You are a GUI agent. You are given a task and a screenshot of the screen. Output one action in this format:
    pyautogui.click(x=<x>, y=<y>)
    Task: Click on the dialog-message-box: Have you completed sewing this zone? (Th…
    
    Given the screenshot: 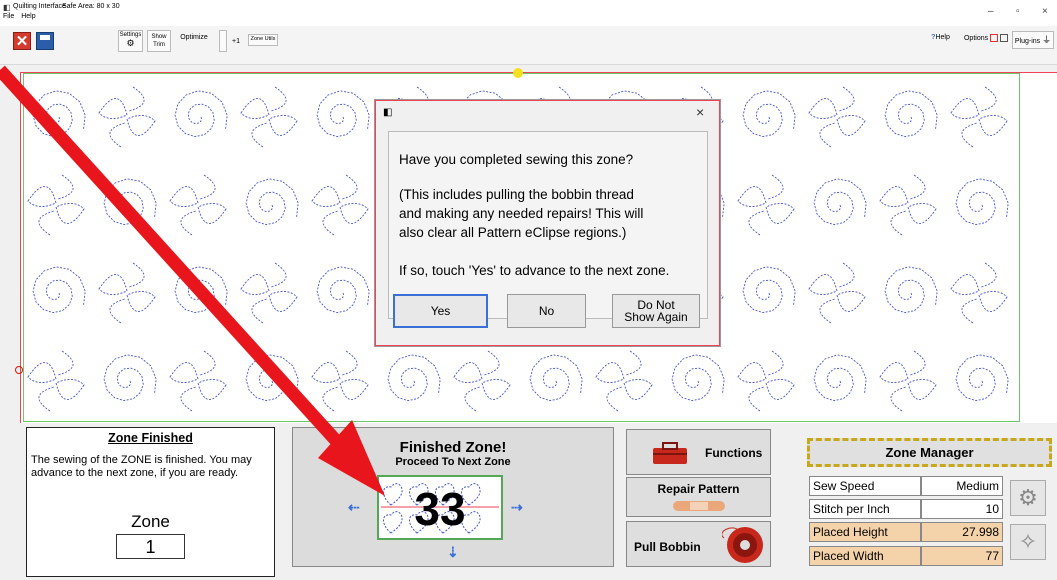 What is the action you would take?
    pyautogui.click(x=548, y=225)
    